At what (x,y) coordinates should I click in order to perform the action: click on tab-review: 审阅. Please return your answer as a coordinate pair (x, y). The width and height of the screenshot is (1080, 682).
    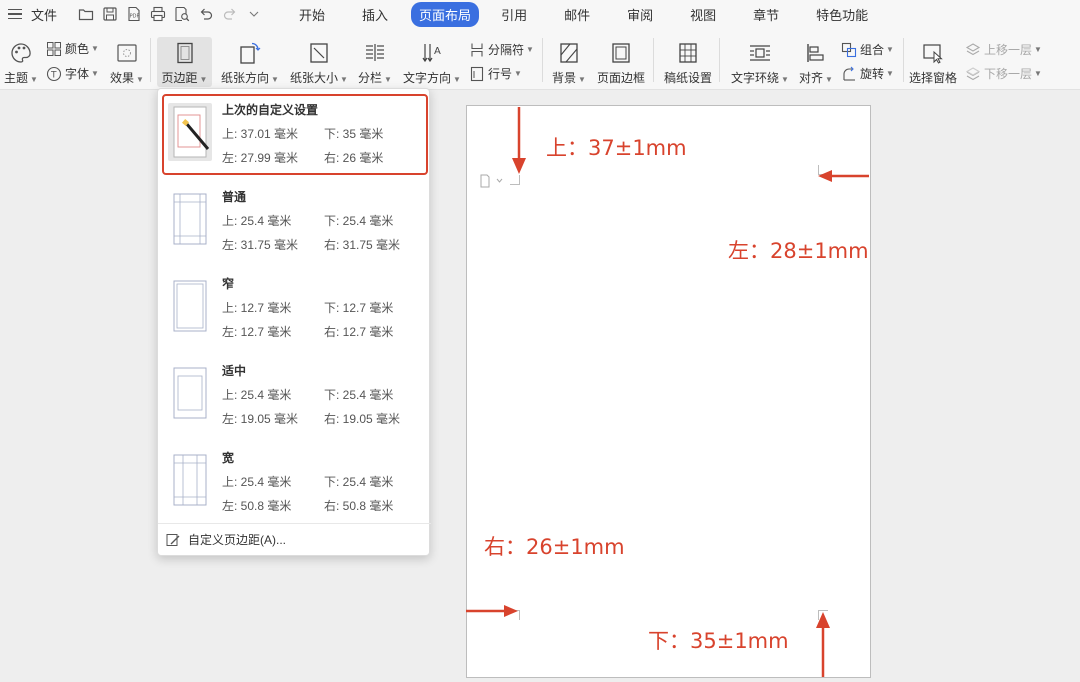
    Looking at the image, I should click on (640, 14).